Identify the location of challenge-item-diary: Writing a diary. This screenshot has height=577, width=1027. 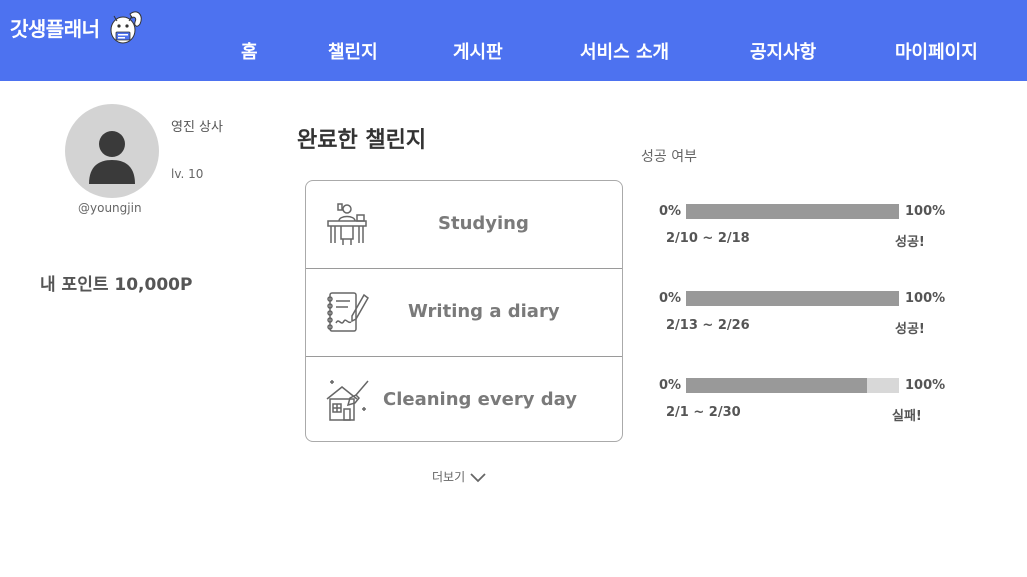
(464, 312).